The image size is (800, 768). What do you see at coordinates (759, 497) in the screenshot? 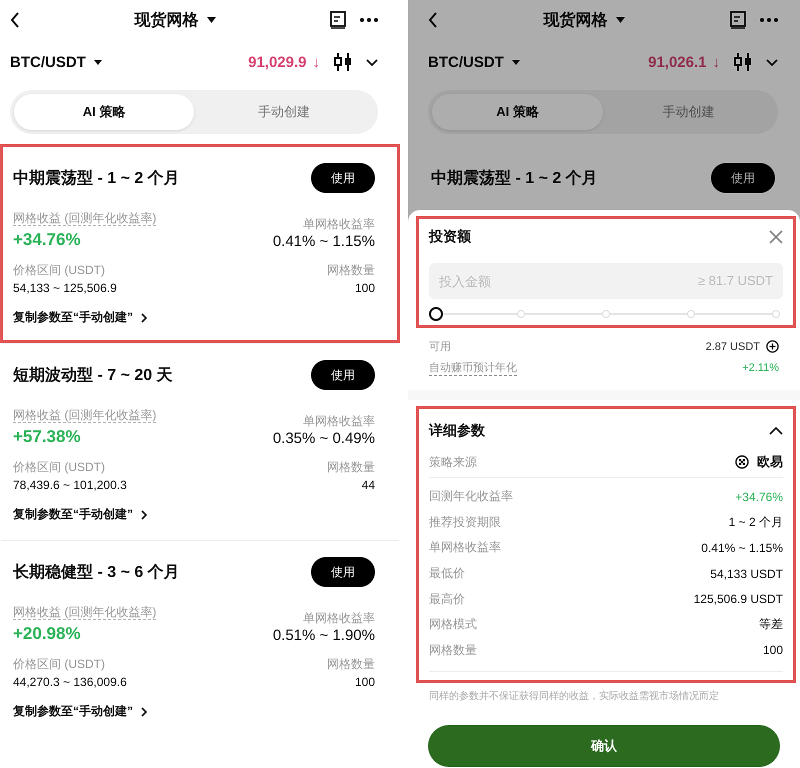
I see `param-value: +34.76%` at bounding box center [759, 497].